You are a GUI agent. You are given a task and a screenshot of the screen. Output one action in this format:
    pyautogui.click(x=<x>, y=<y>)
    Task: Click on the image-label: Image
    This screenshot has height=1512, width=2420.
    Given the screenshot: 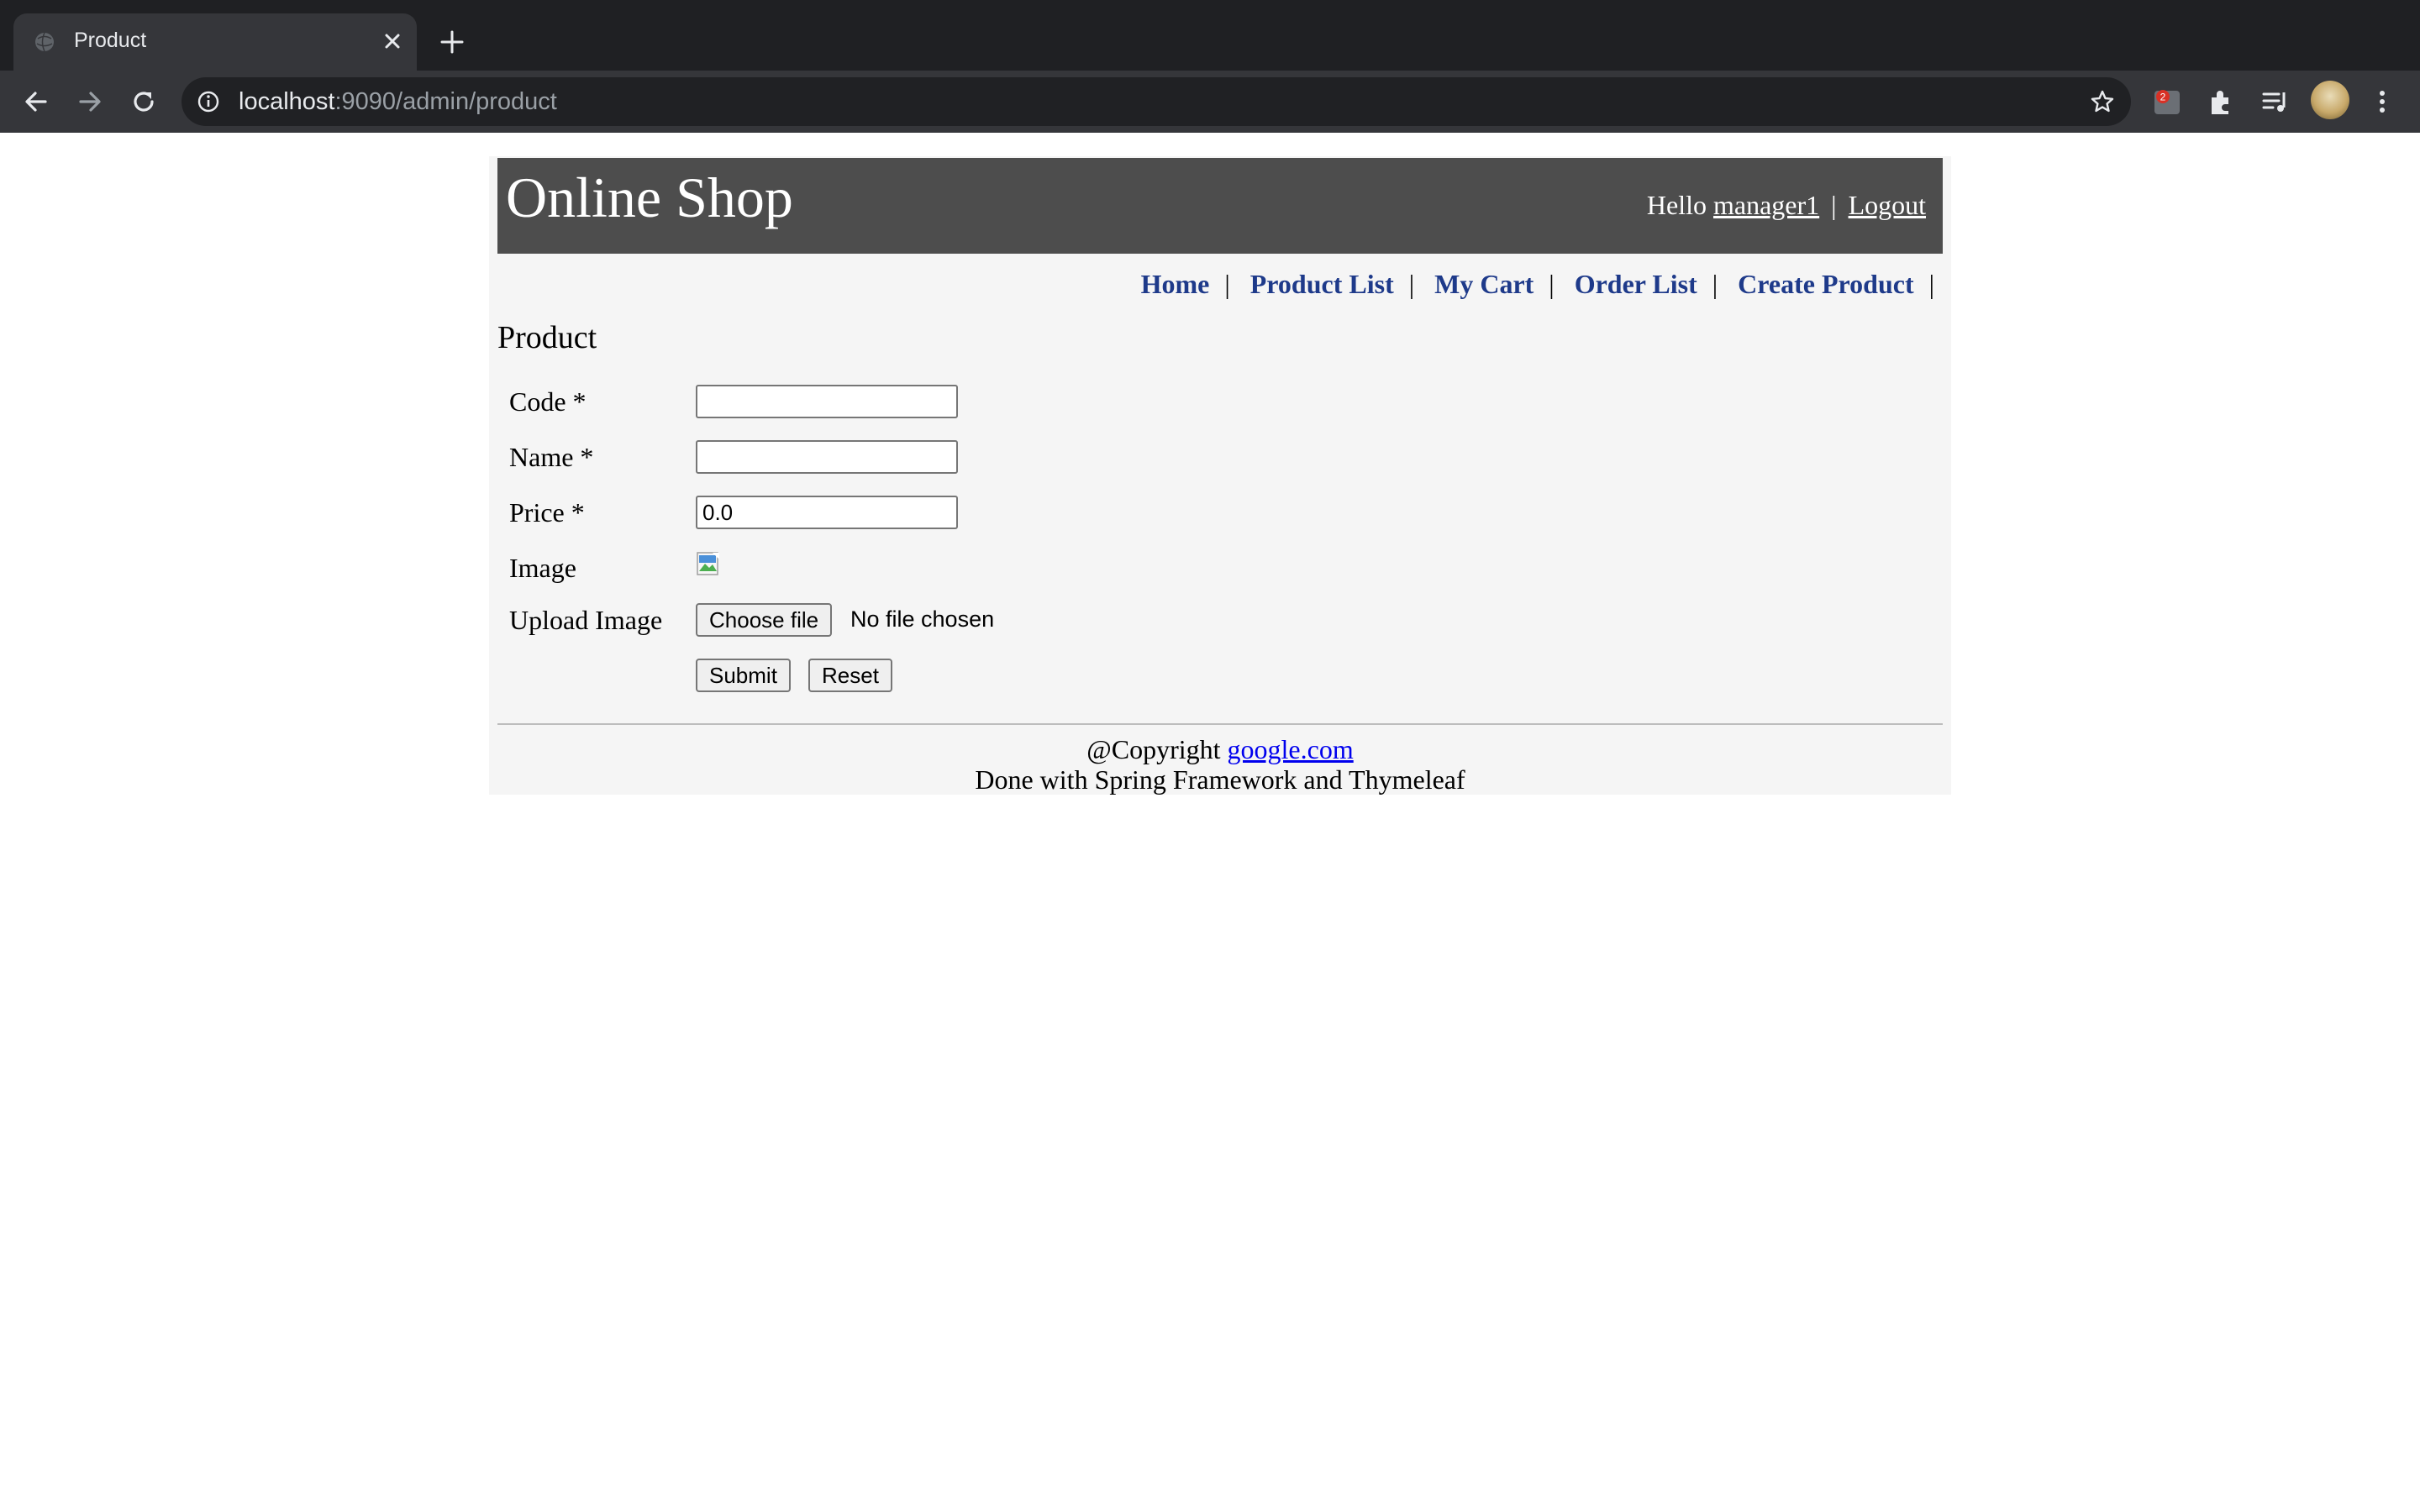 What is the action you would take?
    pyautogui.click(x=542, y=568)
    